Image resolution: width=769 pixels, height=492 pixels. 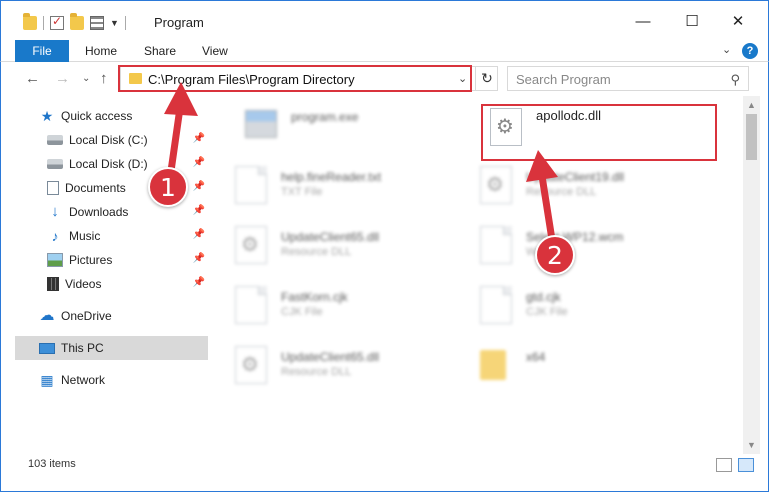 I want to click on step-2-badge: 2, so click(x=555, y=255).